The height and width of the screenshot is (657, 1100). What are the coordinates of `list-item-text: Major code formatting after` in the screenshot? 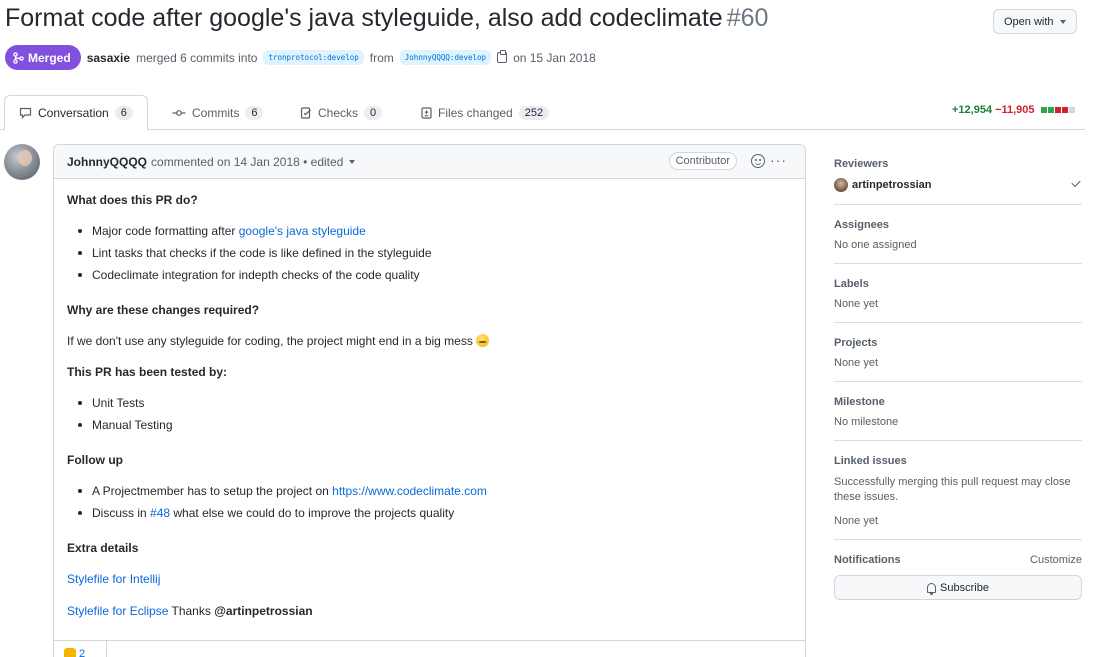 It's located at (165, 231).